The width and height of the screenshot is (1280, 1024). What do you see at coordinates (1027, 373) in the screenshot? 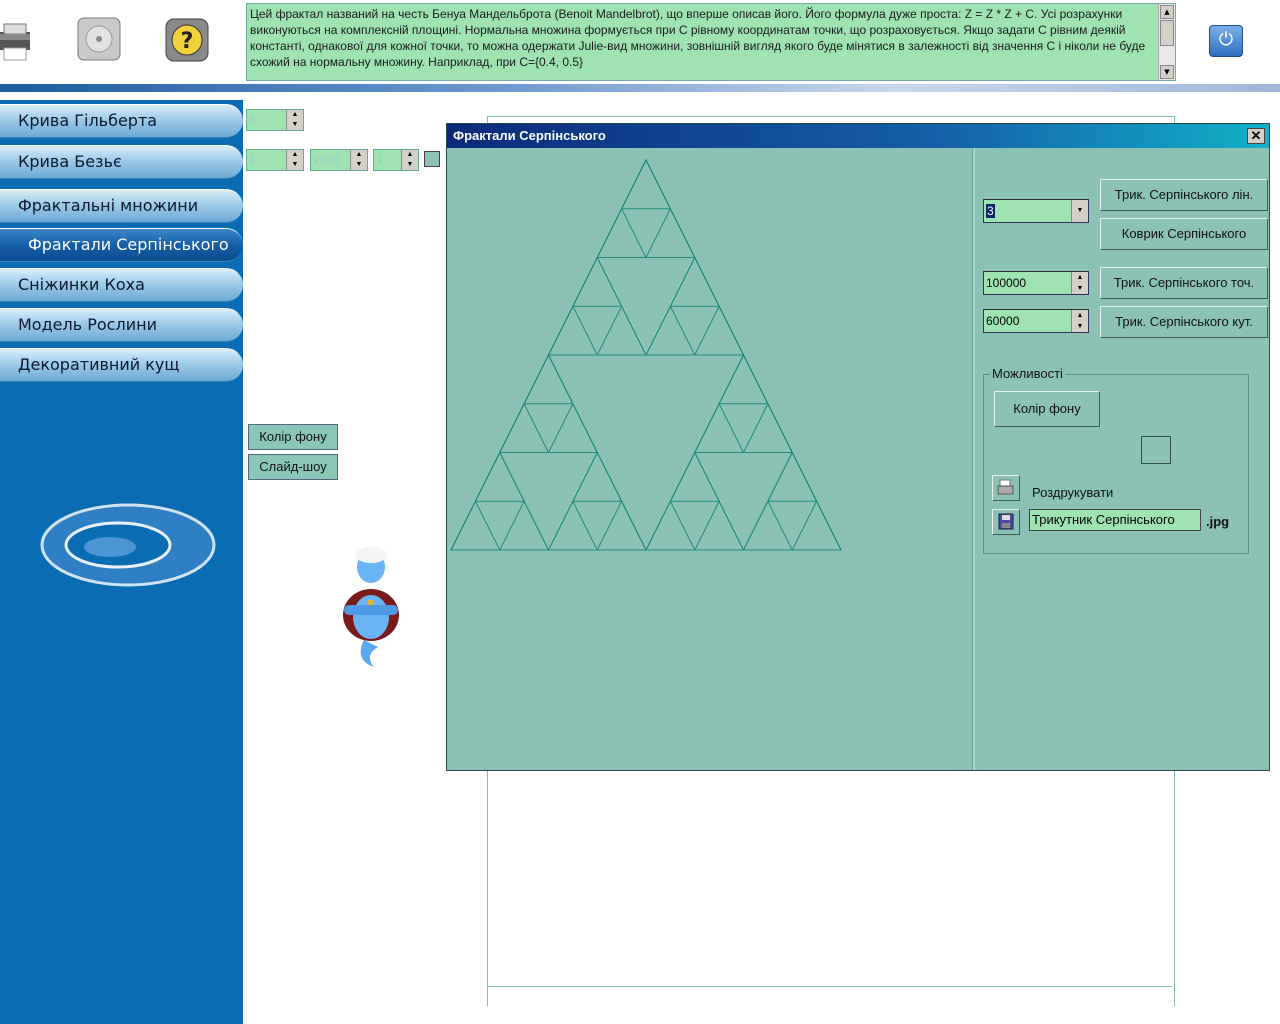
I see `options-group-label: Можливості` at bounding box center [1027, 373].